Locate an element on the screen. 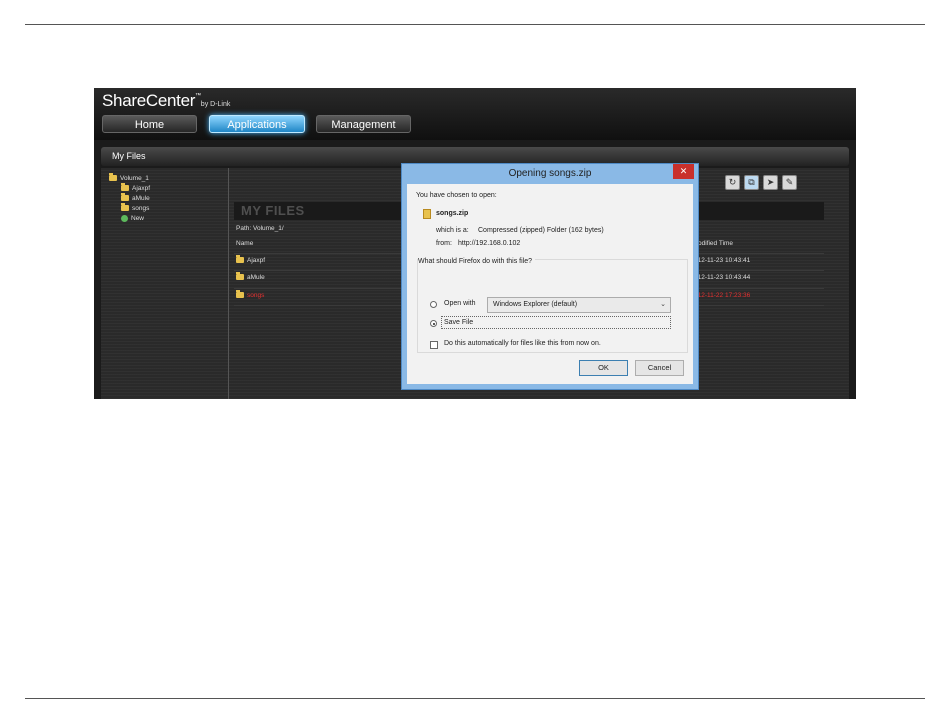  file-source-label: from: is located at coordinates (444, 243).